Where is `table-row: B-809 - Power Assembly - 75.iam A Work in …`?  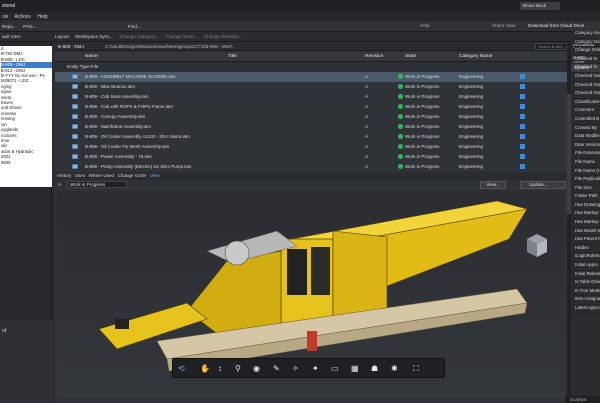
table-row: B-809 - Power Assembly - 75.iam A Work in … is located at coordinates (311, 157).